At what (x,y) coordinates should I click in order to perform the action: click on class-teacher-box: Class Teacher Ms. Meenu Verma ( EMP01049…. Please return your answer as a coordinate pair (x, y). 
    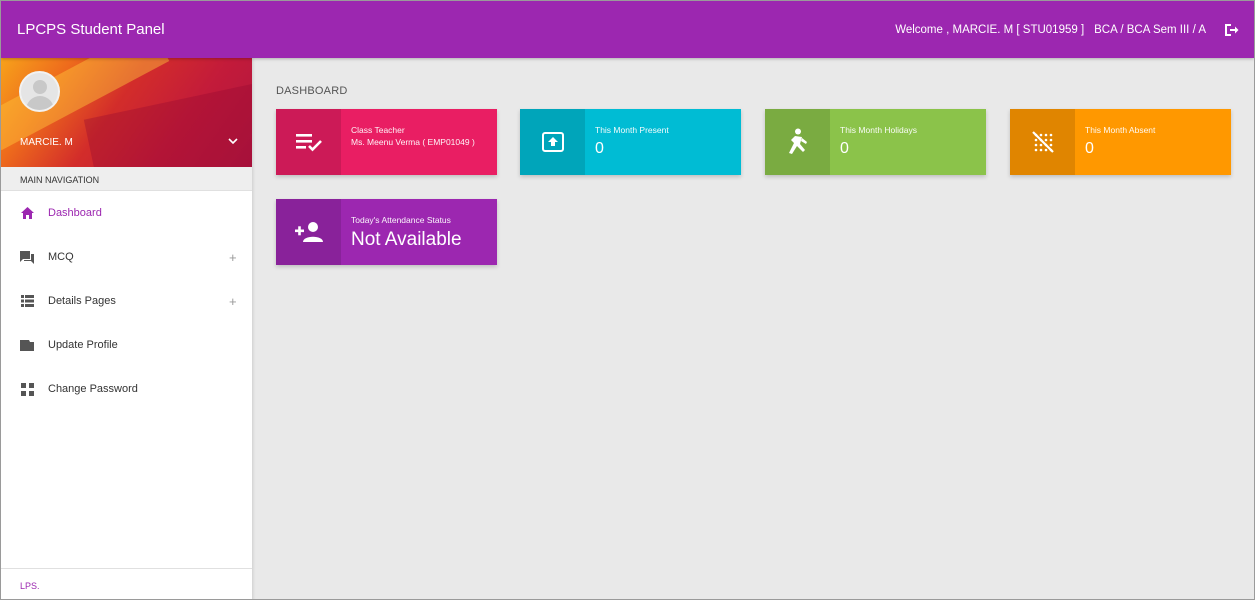
    Looking at the image, I should click on (386, 142).